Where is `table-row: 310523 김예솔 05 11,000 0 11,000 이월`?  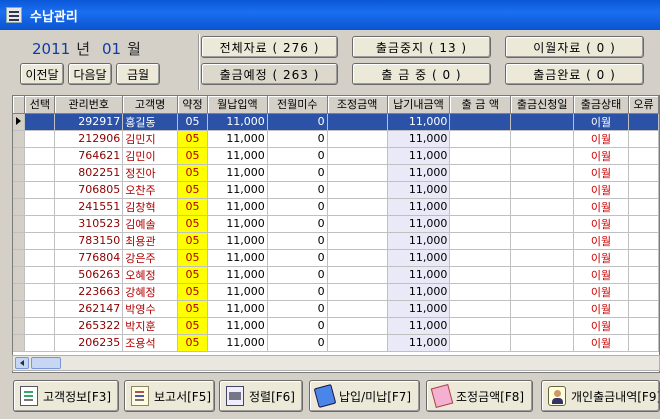
table-row: 310523 김예솔 05 11,000 0 11,000 이월 is located at coordinates (336, 224).